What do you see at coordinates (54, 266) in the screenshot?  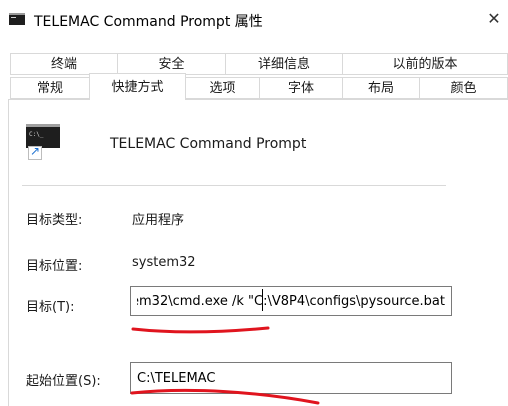 I see `target-location-label: 目标位置:` at bounding box center [54, 266].